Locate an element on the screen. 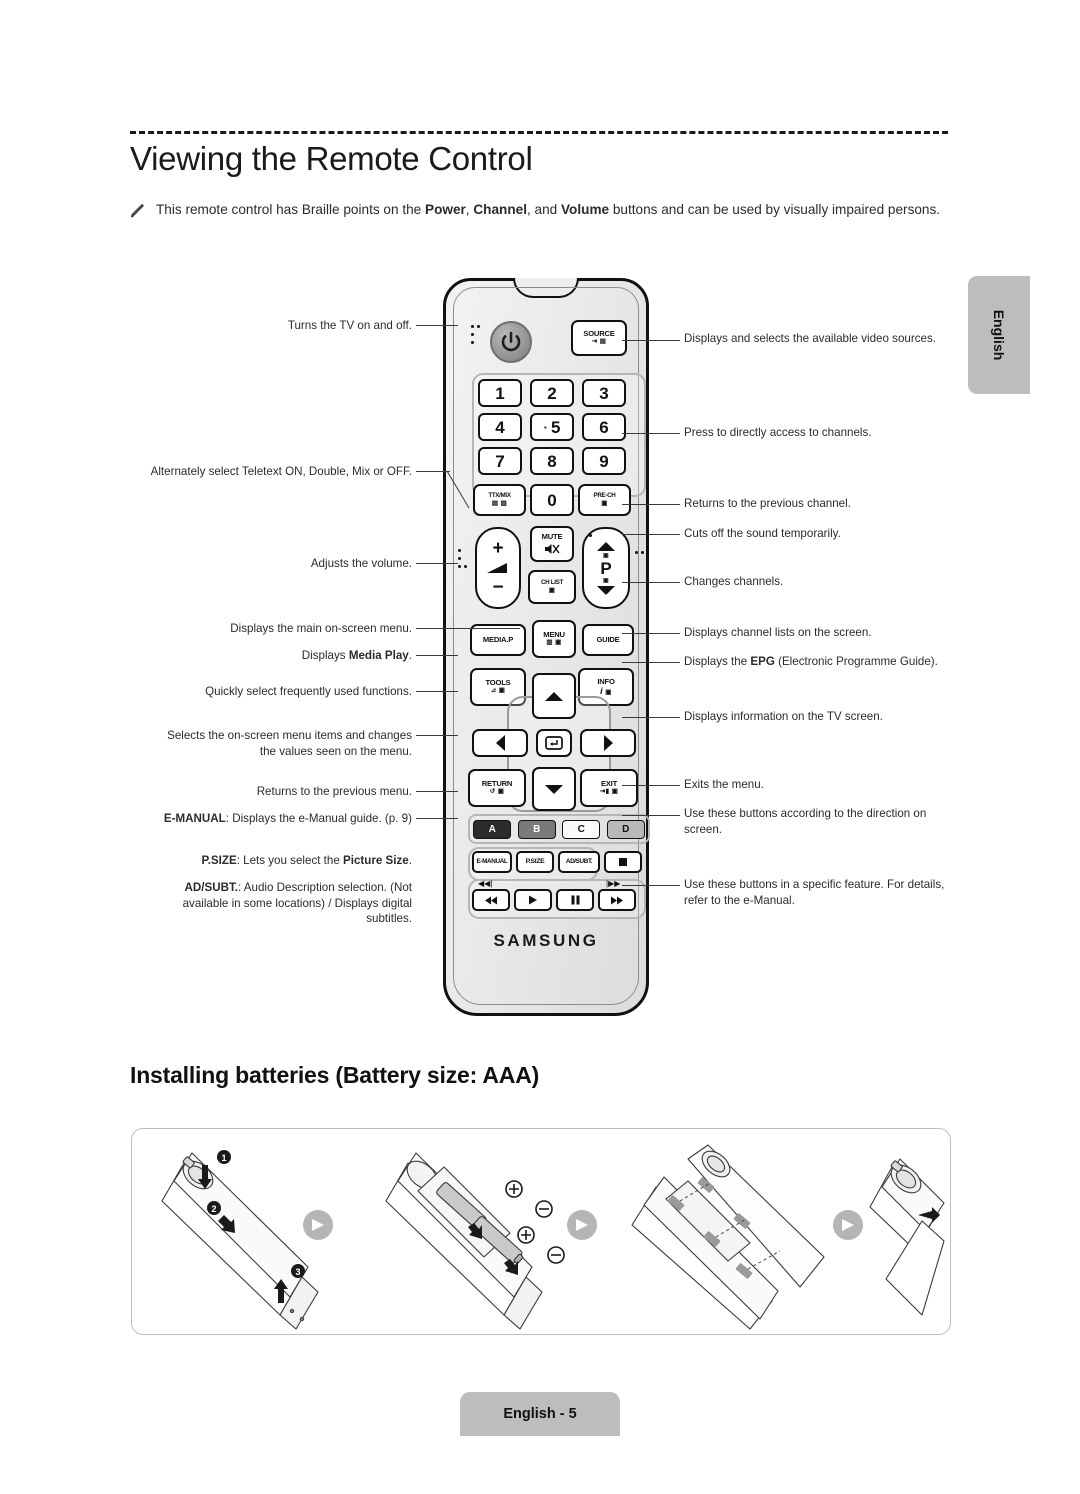  color-button-d: D is located at coordinates (625, 829).